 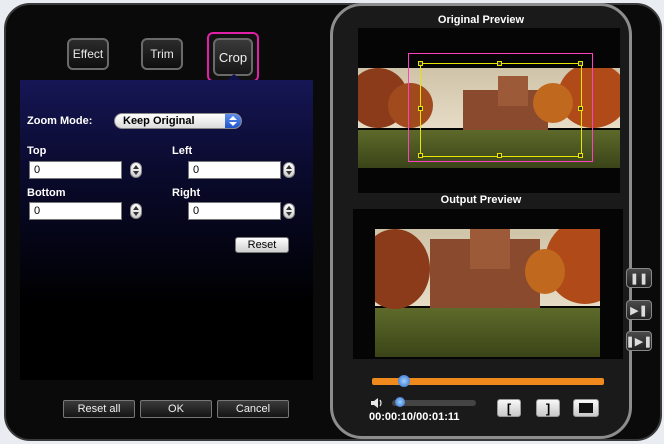 I want to click on mark-in-icon: [, so click(x=509, y=408).